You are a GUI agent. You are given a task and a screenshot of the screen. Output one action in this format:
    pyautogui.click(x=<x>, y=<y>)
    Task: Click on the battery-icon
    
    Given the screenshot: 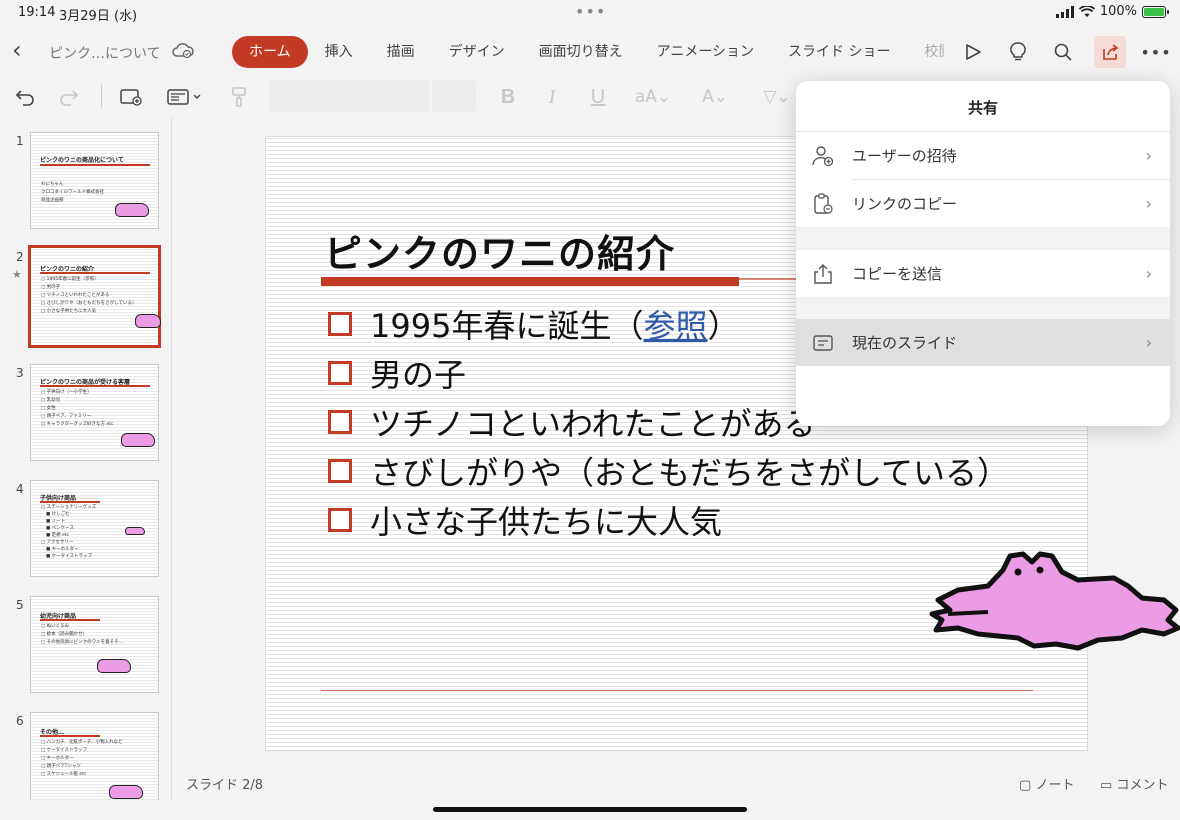 What is the action you would take?
    pyautogui.click(x=1155, y=11)
    